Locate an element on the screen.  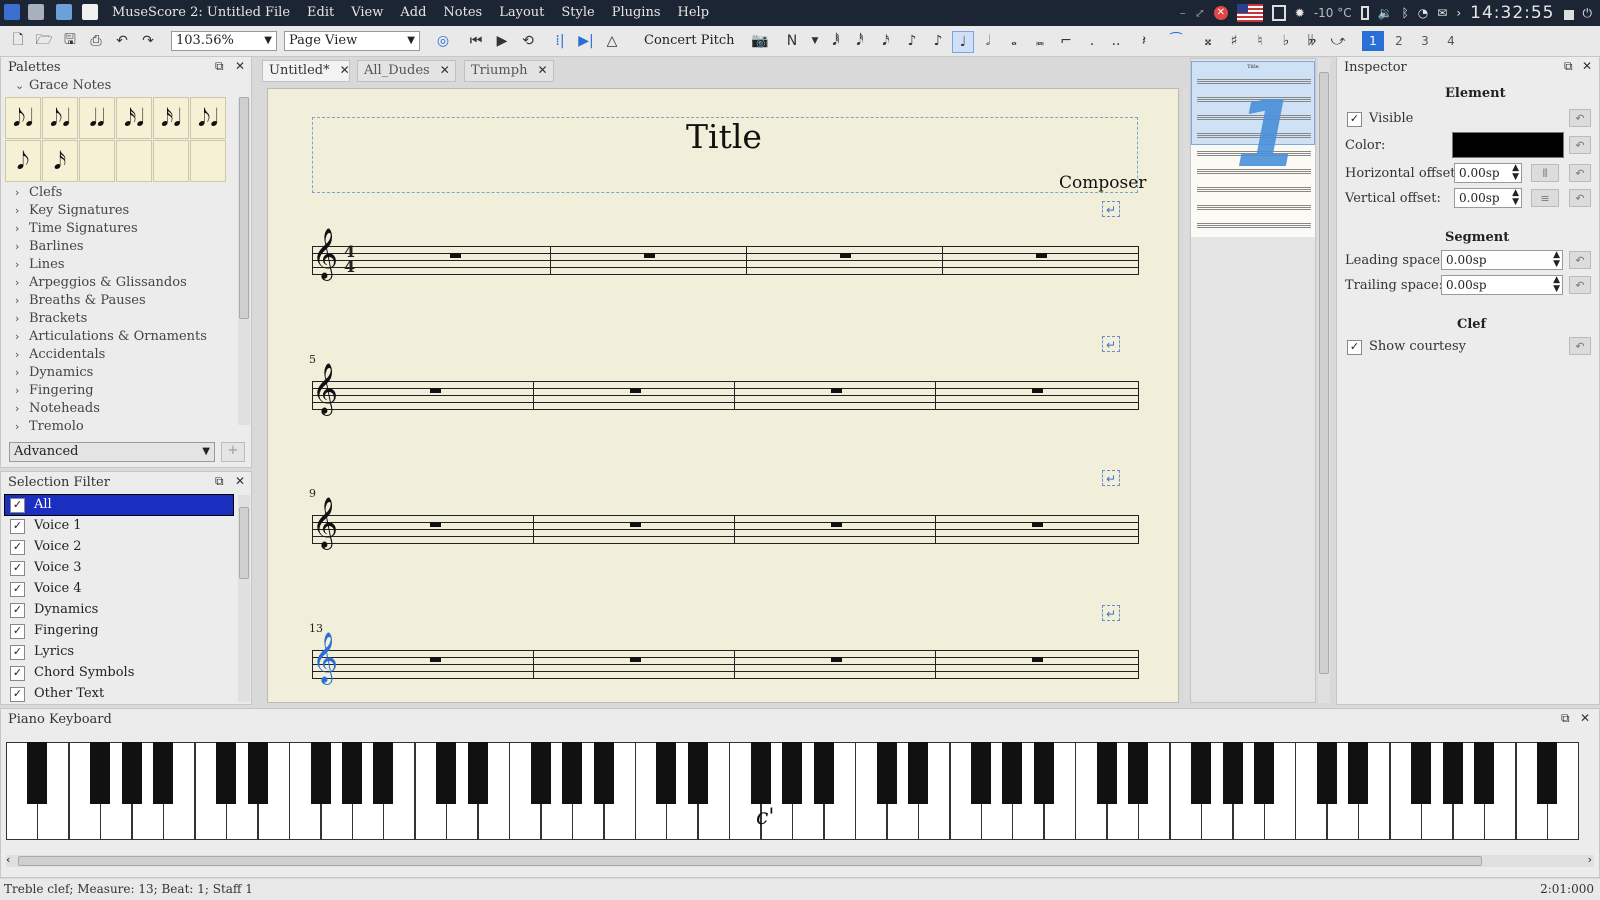
open-file-icon: 🗁 is located at coordinates (44, 41).